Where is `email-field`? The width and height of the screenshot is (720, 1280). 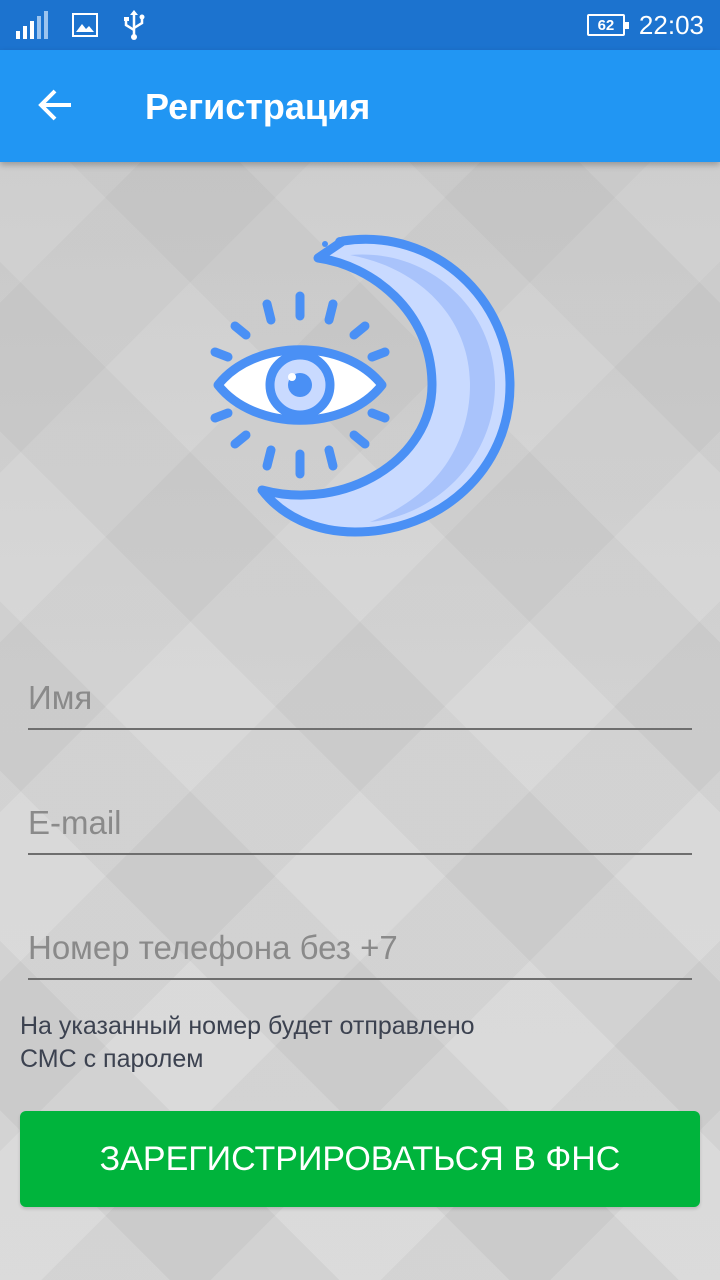
email-field is located at coordinates (360, 820).